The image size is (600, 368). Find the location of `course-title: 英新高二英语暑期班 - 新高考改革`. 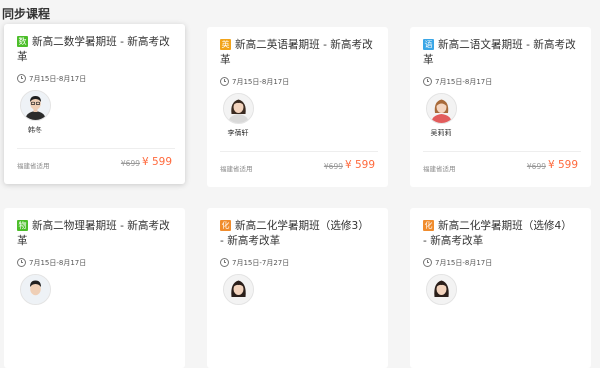

course-title: 英新高二英语暑期班 - 新高考改革 is located at coordinates (298, 53).